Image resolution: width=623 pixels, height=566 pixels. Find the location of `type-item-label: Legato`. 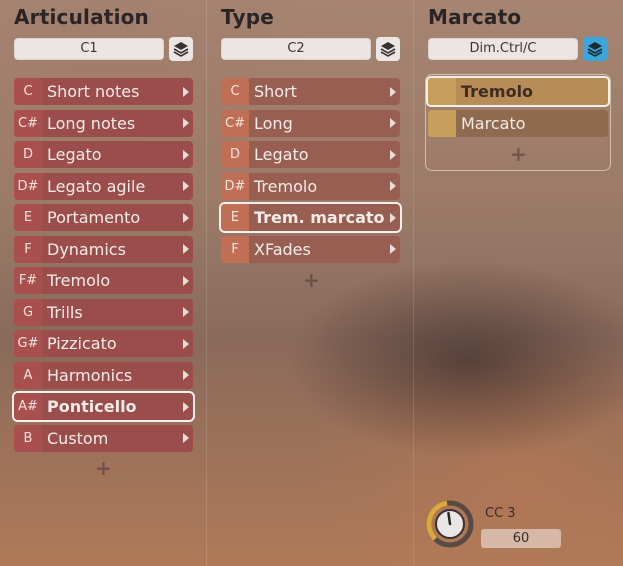

type-item-label: Legato is located at coordinates (281, 154).